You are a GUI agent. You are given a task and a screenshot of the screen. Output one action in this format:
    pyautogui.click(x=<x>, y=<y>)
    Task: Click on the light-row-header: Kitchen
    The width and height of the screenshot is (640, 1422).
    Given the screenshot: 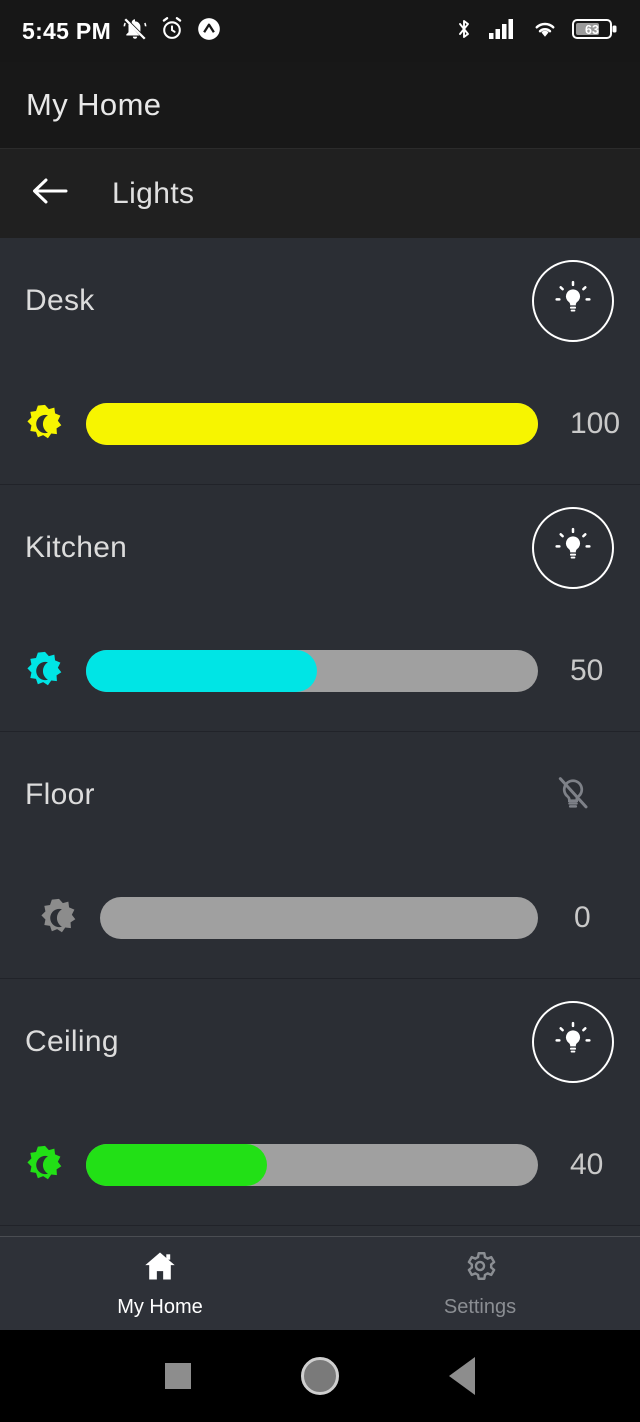 What is the action you would take?
    pyautogui.click(x=320, y=548)
    